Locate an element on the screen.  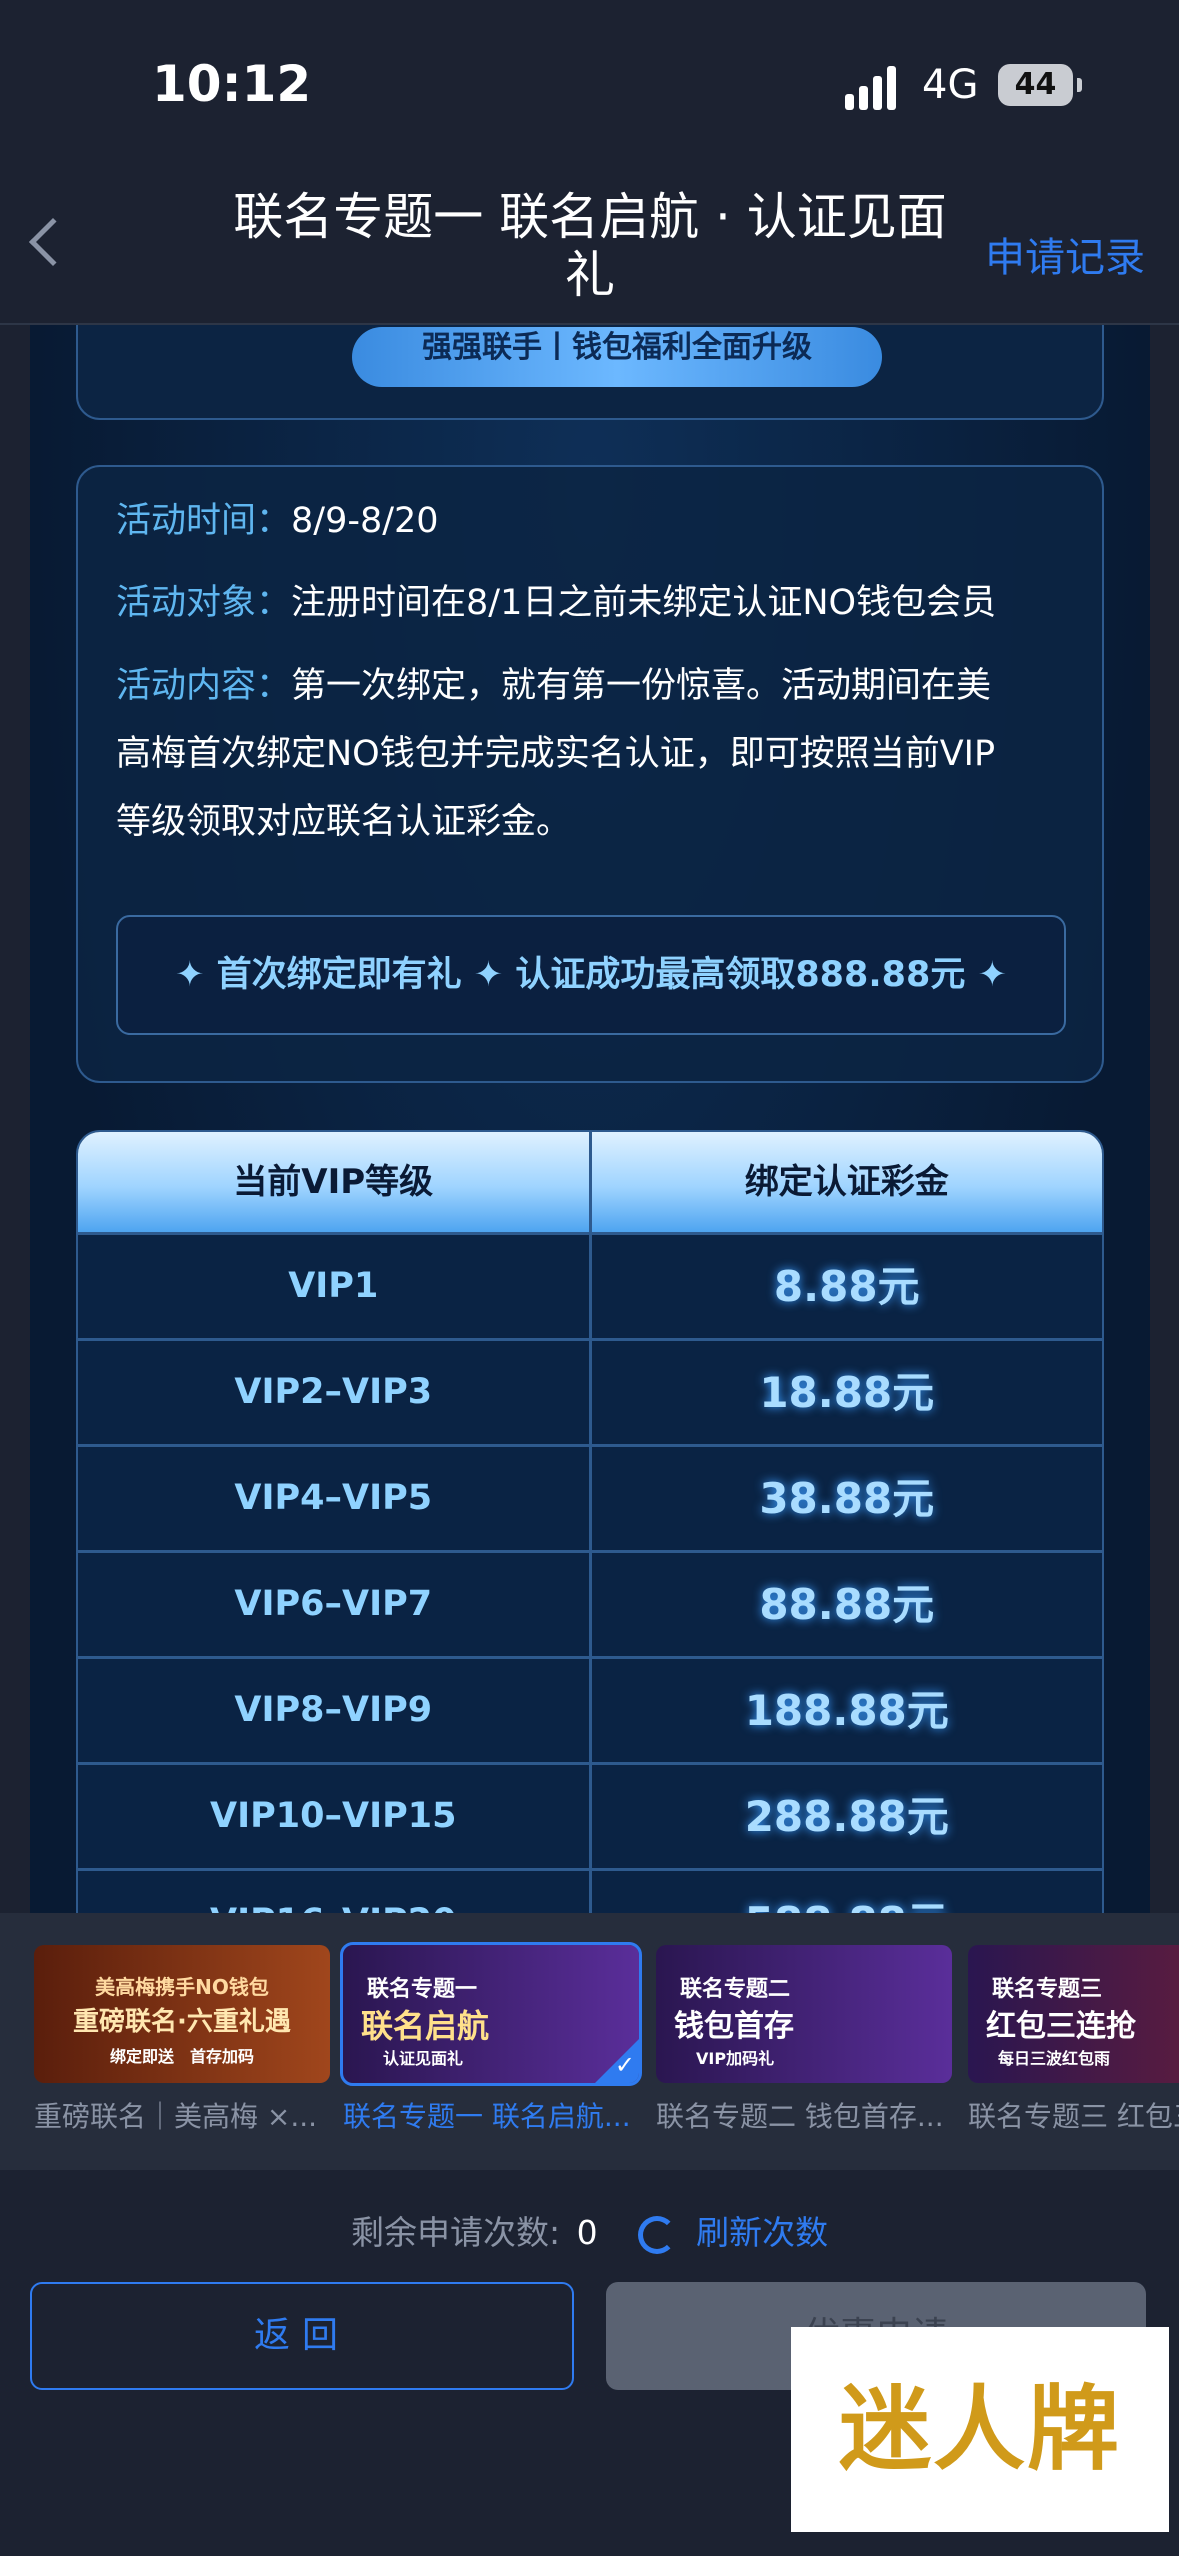
thumb-line2: 联名启航 is located at coordinates (425, 2026).